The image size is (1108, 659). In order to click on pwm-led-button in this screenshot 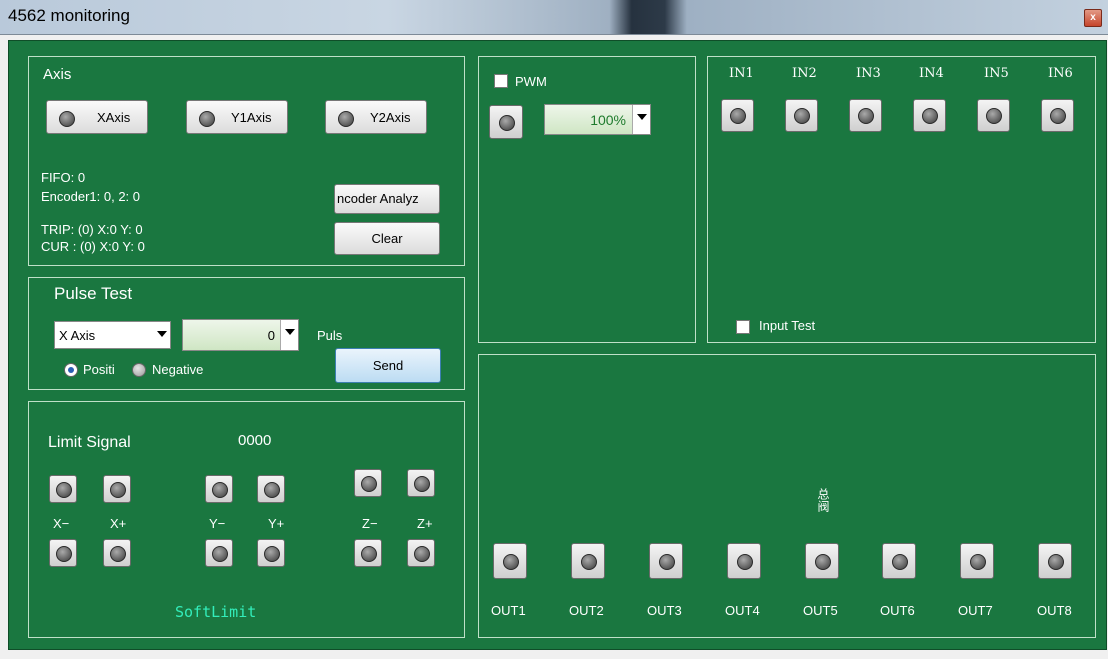, I will do `click(506, 122)`.